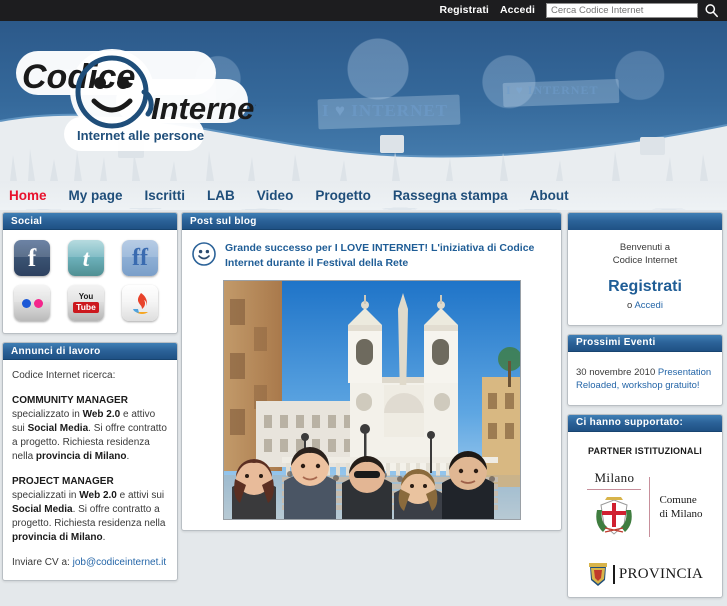  I want to click on comune-di-milano-logo: Milano Comune di Milano, so click(645, 507).